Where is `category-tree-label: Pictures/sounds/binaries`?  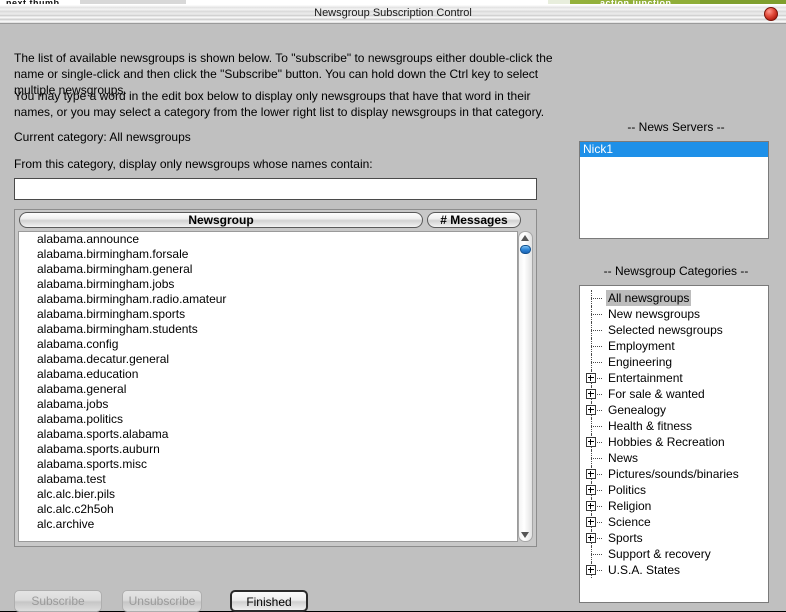
category-tree-label: Pictures/sounds/binaries is located at coordinates (673, 474).